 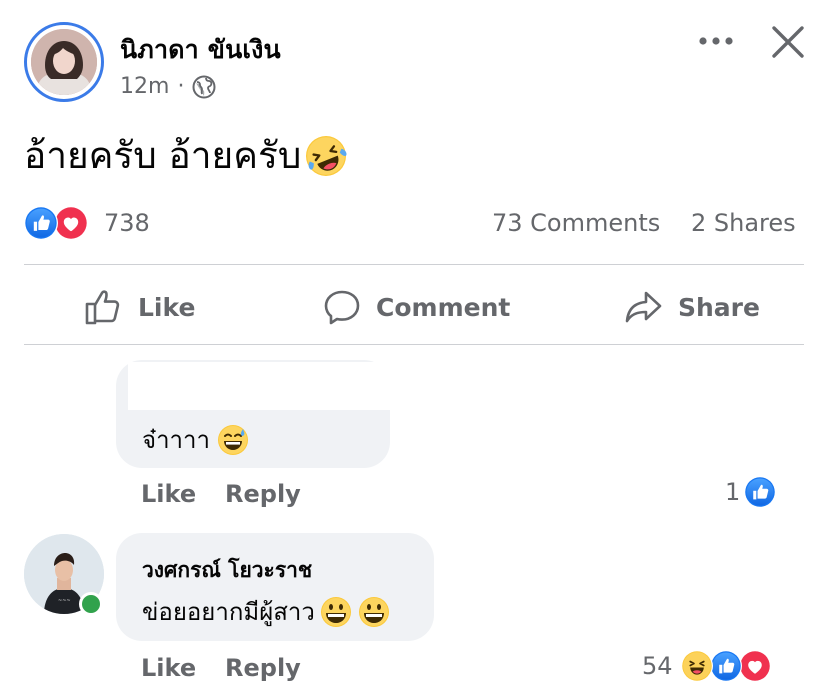 I want to click on like-button: Like, so click(x=139, y=307).